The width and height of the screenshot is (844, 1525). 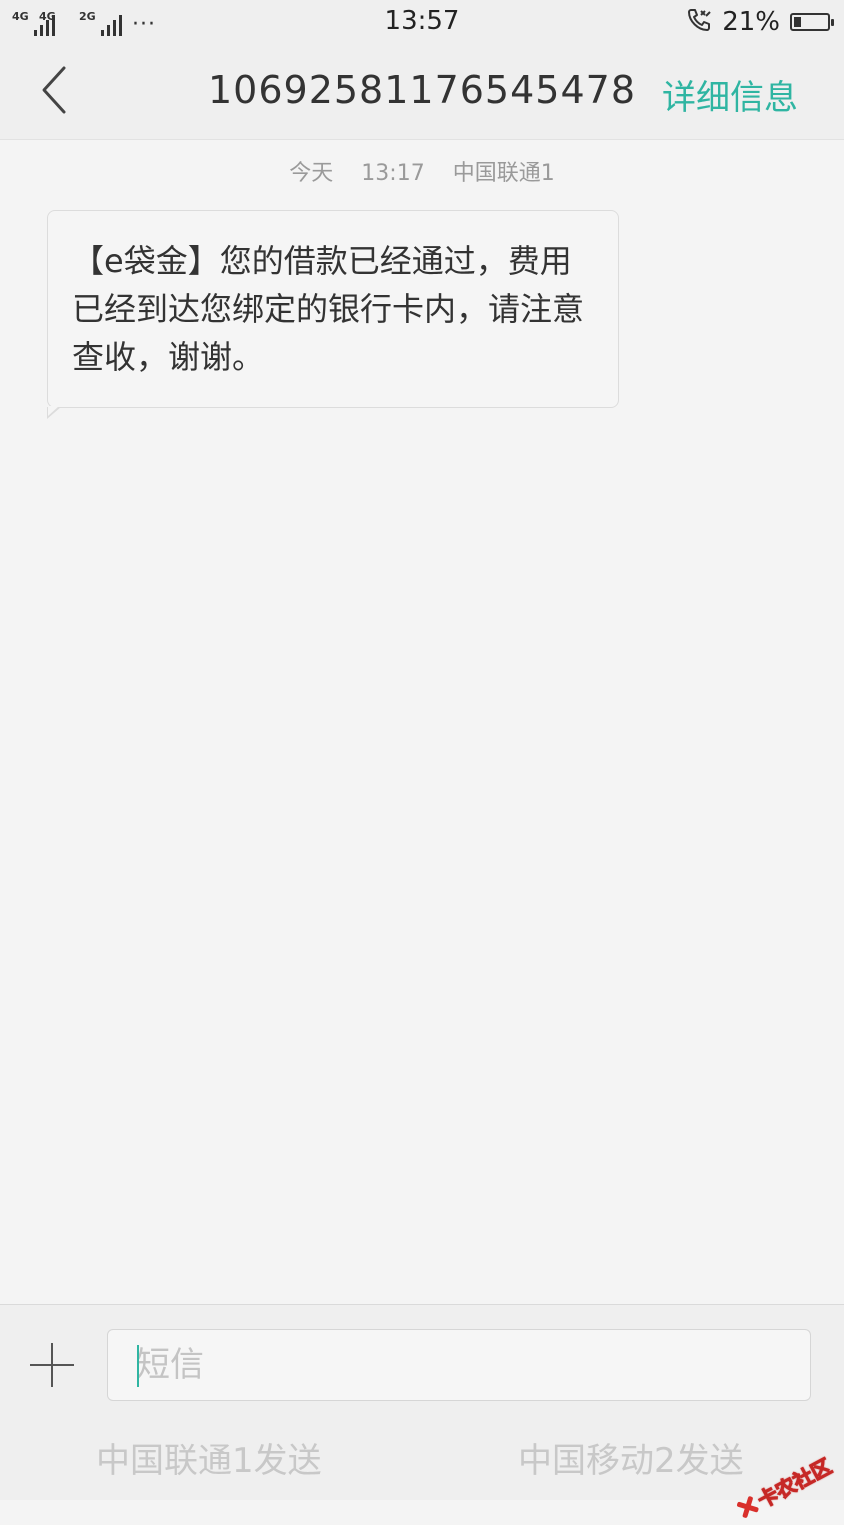 What do you see at coordinates (311, 173) in the screenshot?
I see `timestamp-day: 今天` at bounding box center [311, 173].